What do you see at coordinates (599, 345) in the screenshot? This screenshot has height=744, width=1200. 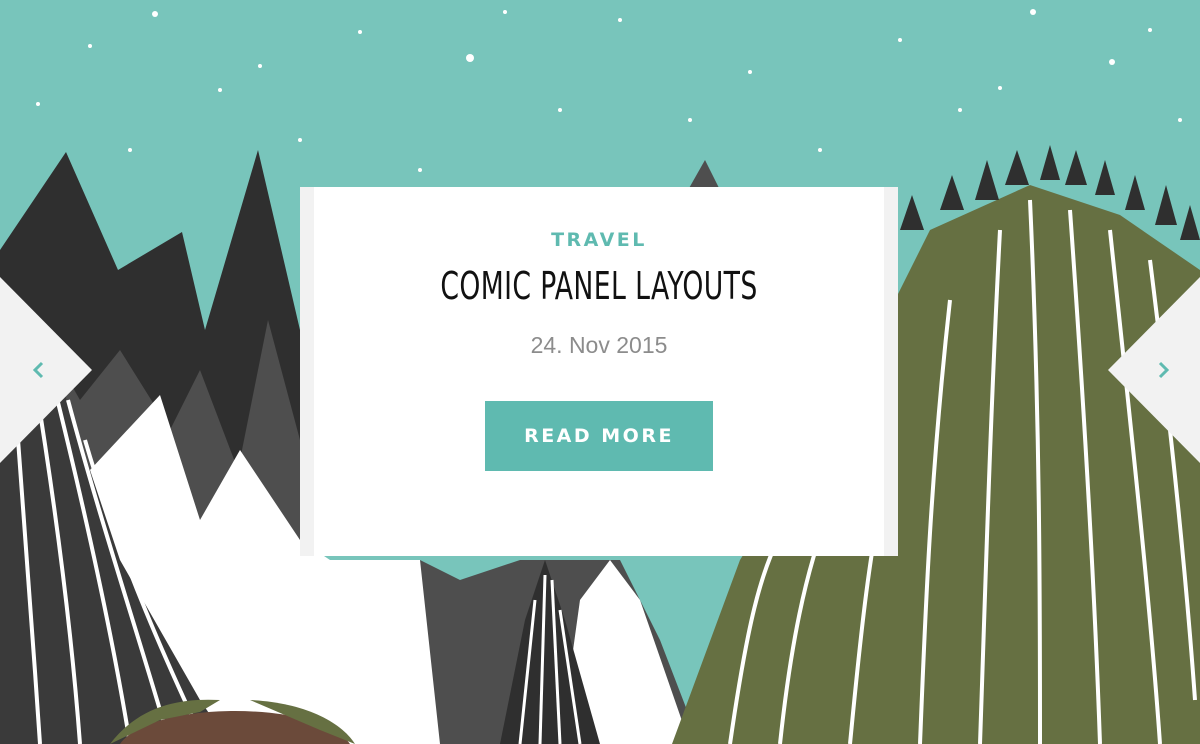 I see `slide-date: 24. Nov 2015` at bounding box center [599, 345].